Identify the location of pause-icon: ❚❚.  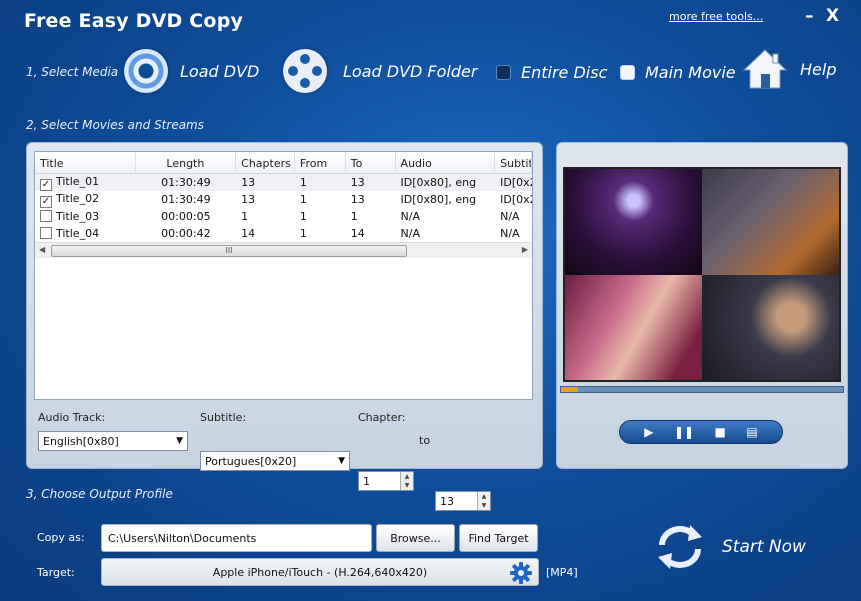
(684, 432).